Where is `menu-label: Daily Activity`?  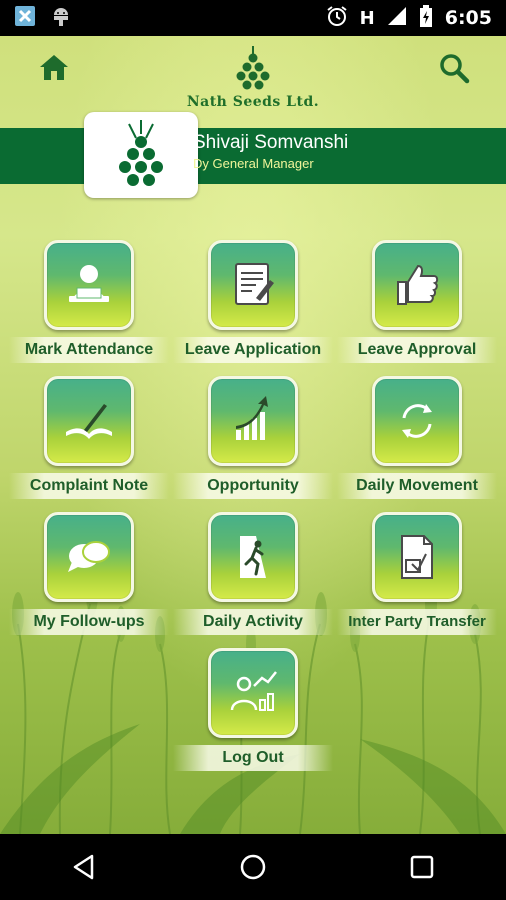
menu-label: Daily Activity is located at coordinates (253, 622).